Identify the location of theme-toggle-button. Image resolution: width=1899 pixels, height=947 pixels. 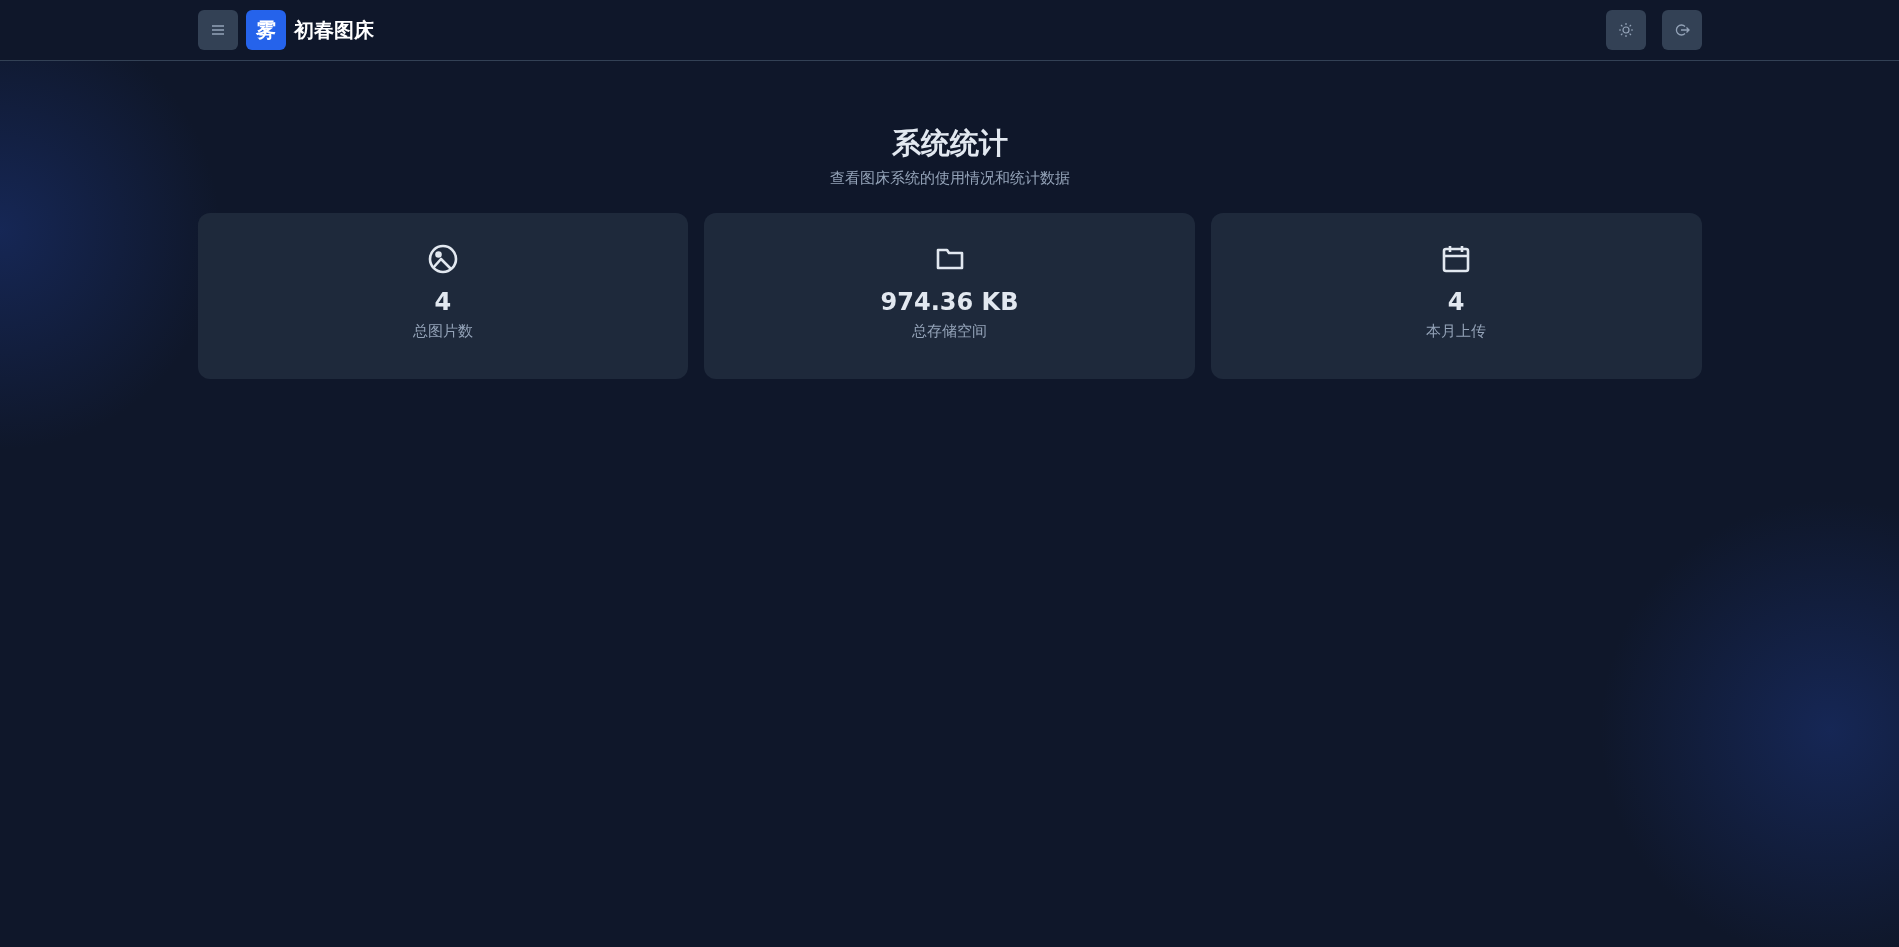
(1625, 30).